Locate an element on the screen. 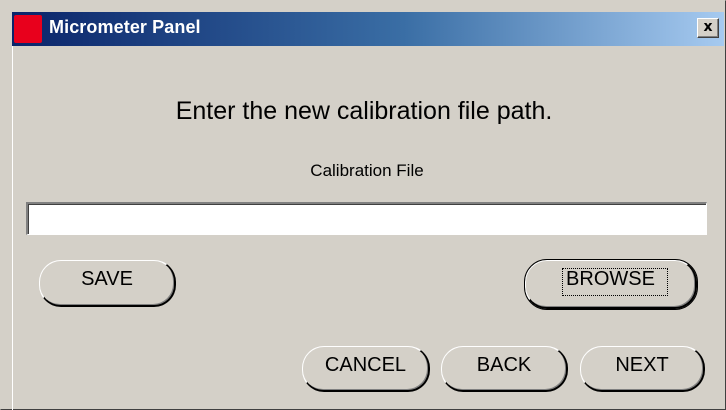  back-button: BACK is located at coordinates (504, 369).